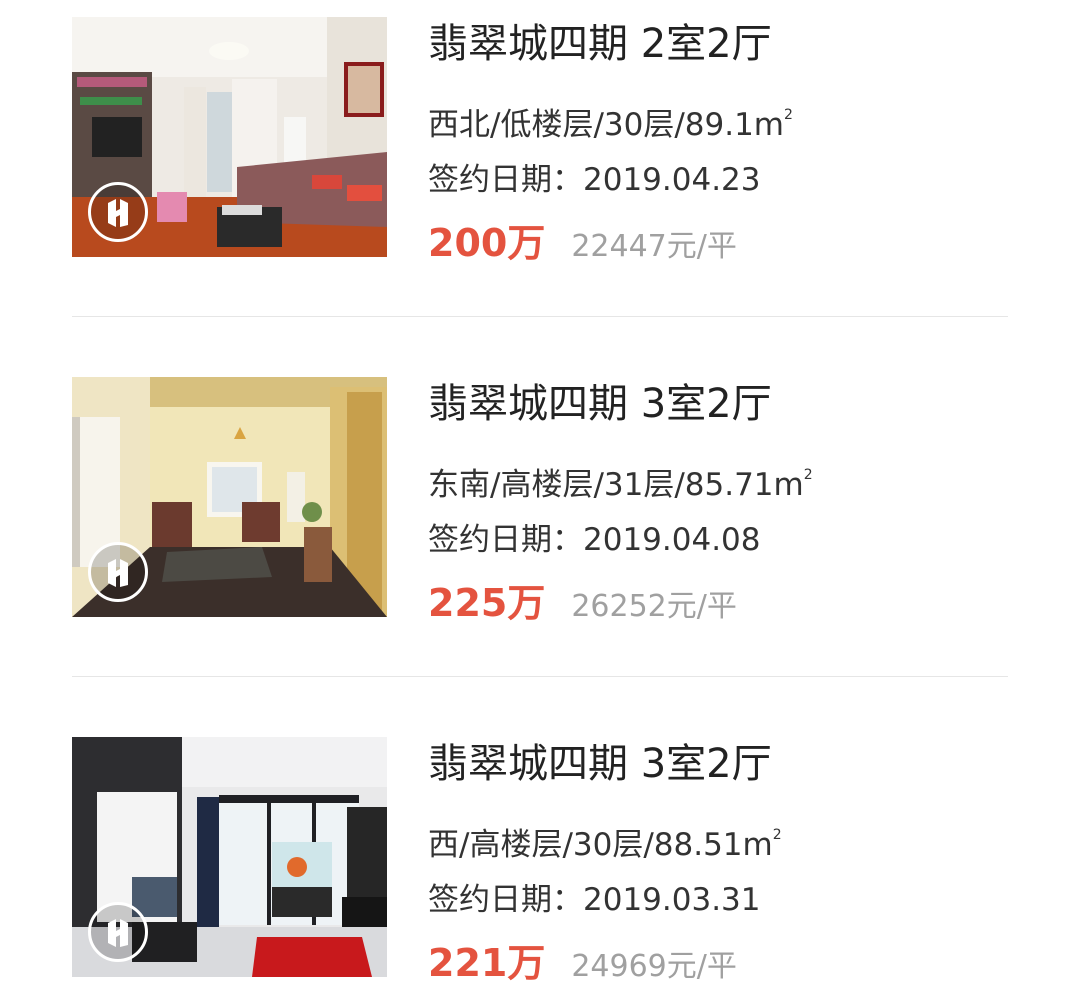 The height and width of the screenshot is (997, 1080). I want to click on sign-date-value: 2019.04.23, so click(672, 180).